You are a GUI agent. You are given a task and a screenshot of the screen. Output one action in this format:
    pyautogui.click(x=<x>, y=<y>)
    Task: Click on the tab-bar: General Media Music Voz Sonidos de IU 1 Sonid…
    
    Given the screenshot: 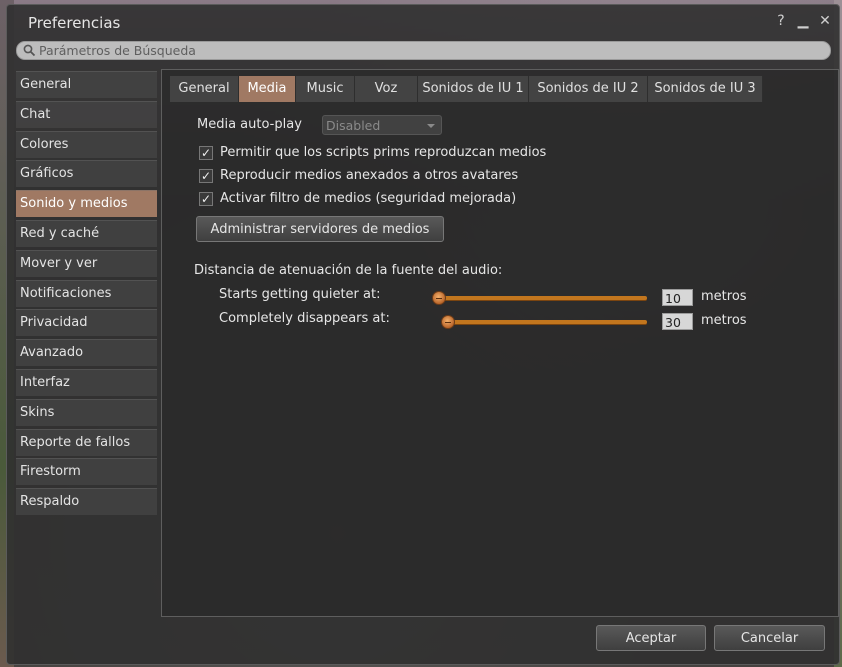 What is the action you would take?
    pyautogui.click(x=466, y=89)
    